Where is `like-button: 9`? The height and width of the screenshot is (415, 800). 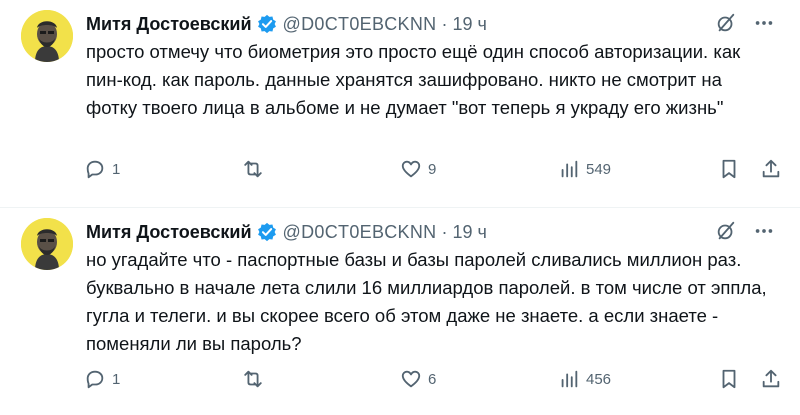
like-button: 9 is located at coordinates (418, 169).